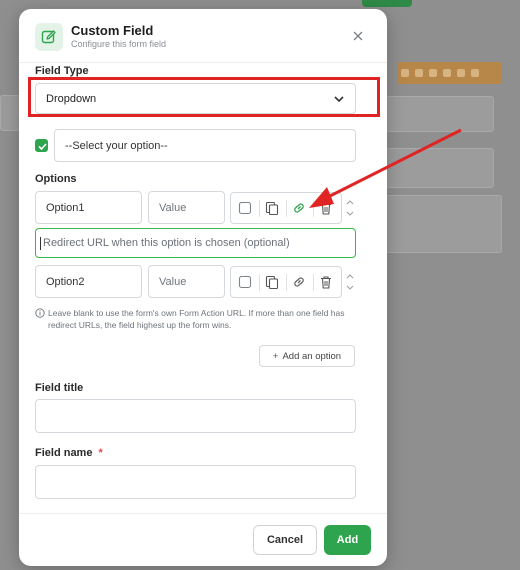  Describe the element at coordinates (40, 313) in the screenshot. I see `info-icon` at that location.